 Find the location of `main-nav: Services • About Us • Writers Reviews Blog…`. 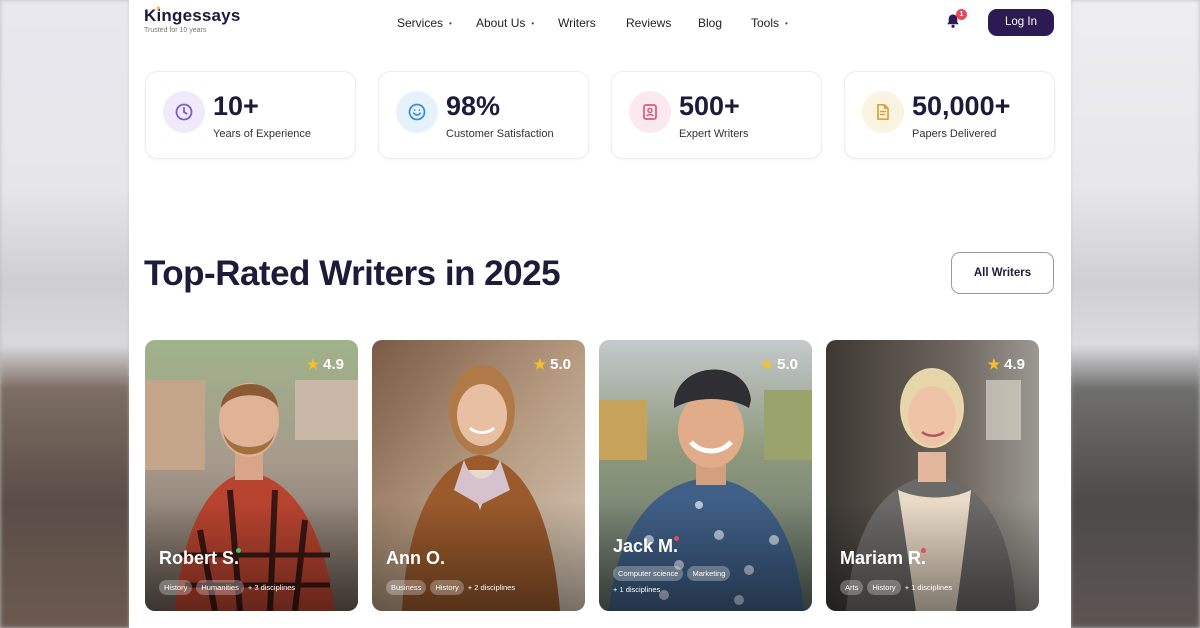

main-nav: Services • About Us • Writers Reviews Blog… is located at coordinates (599, 23).